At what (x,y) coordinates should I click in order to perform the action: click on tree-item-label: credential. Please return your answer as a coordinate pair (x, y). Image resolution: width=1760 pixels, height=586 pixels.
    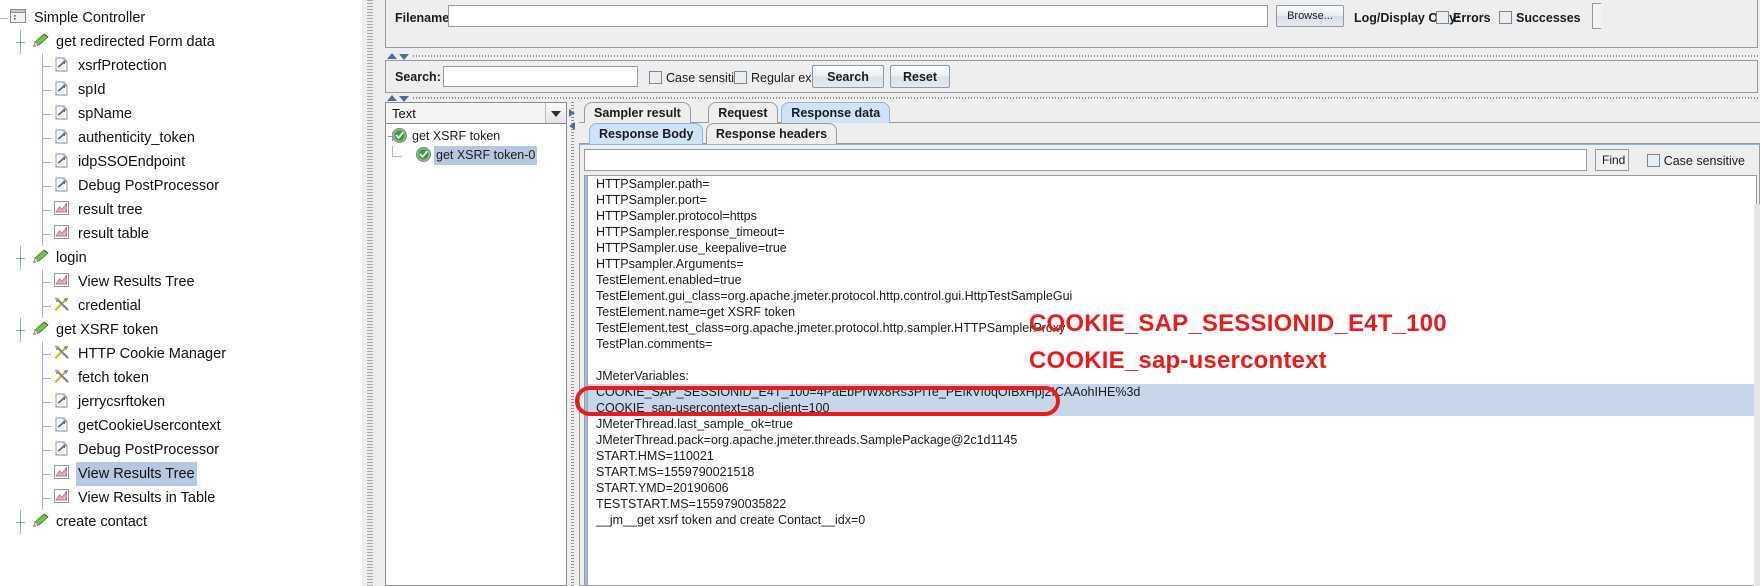
    Looking at the image, I should click on (109, 306).